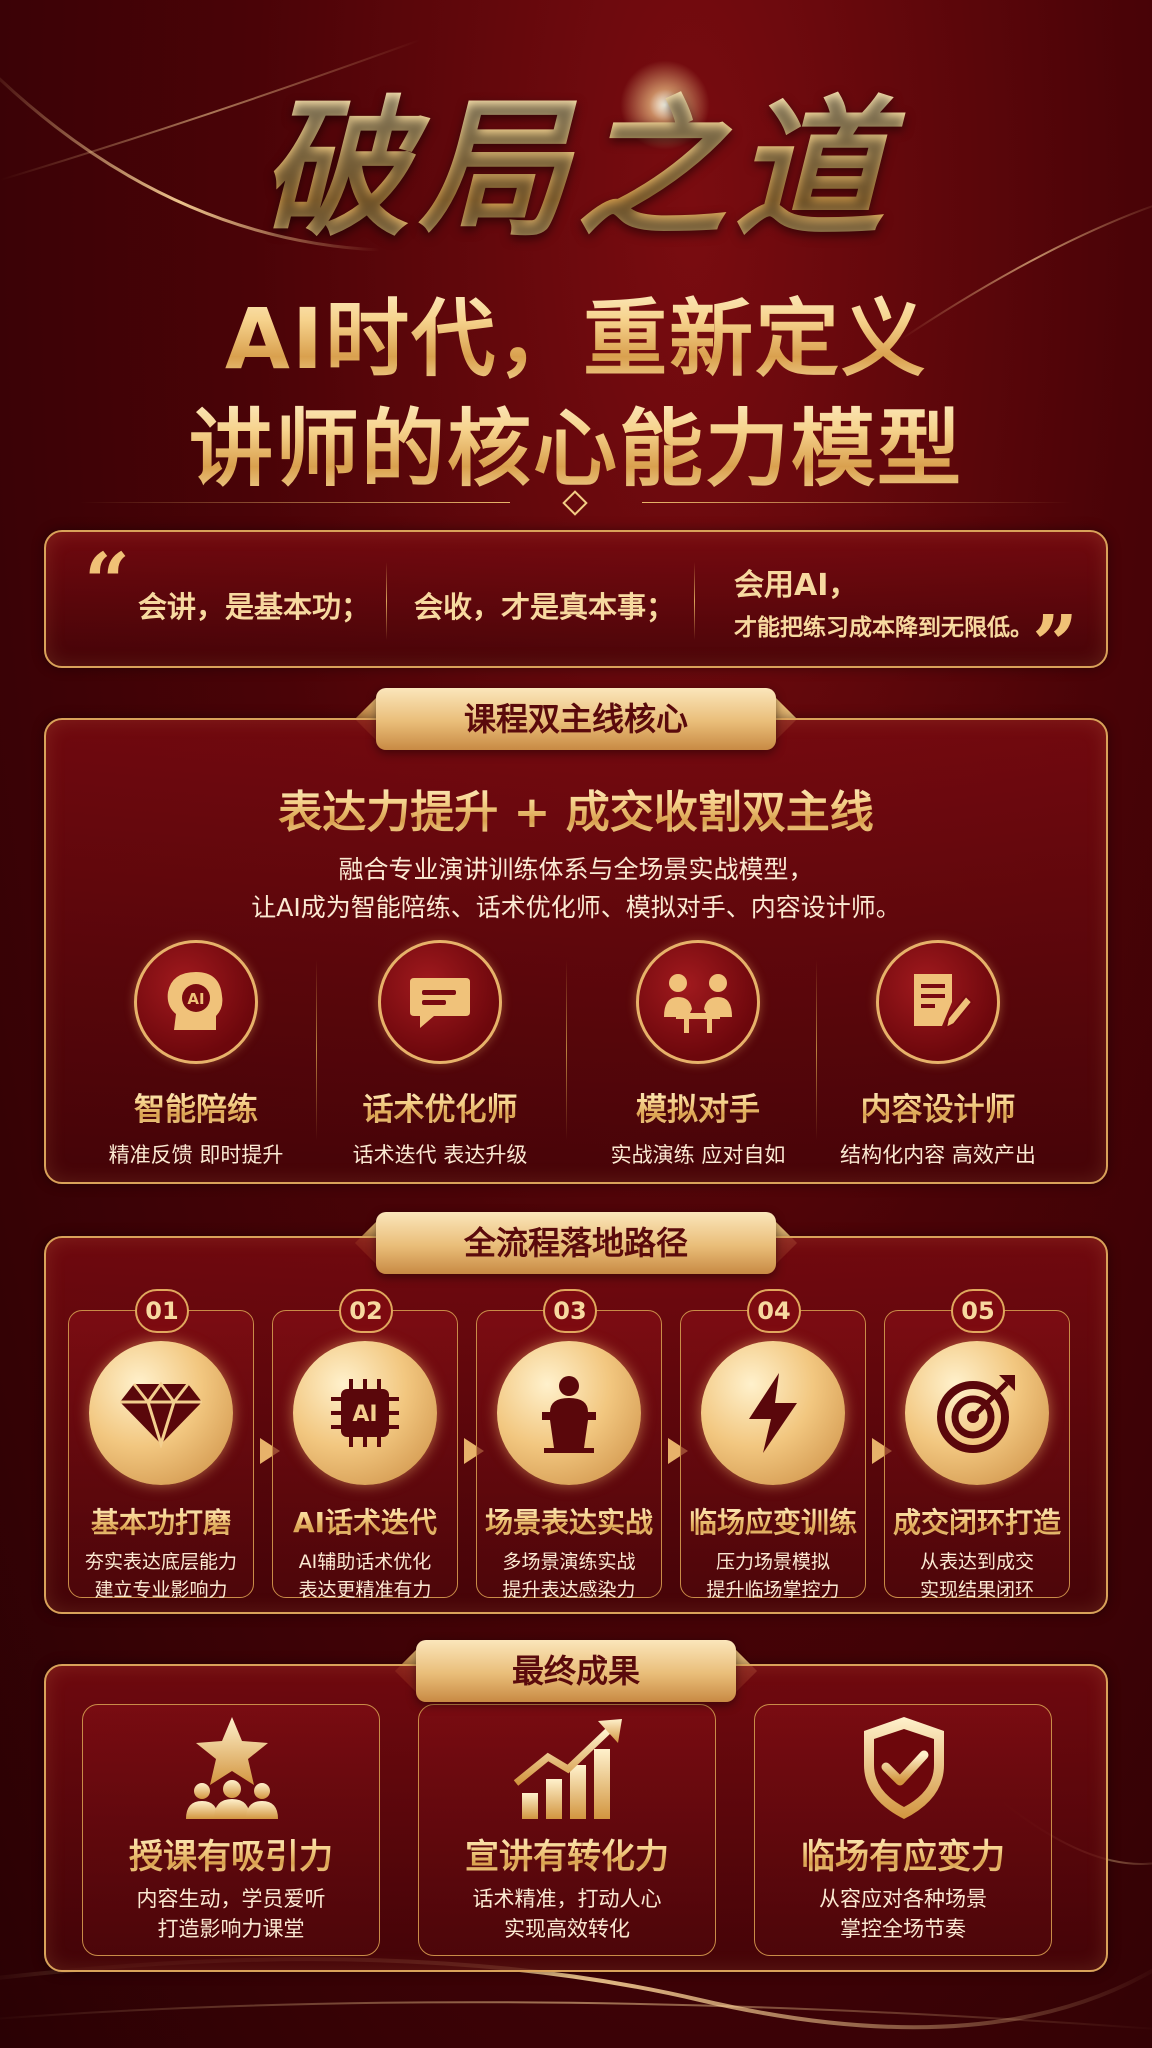 The width and height of the screenshot is (1152, 2048). What do you see at coordinates (938, 1054) in the screenshot?
I see `feature-item: 内容设计师 结构化内容 高效产出` at bounding box center [938, 1054].